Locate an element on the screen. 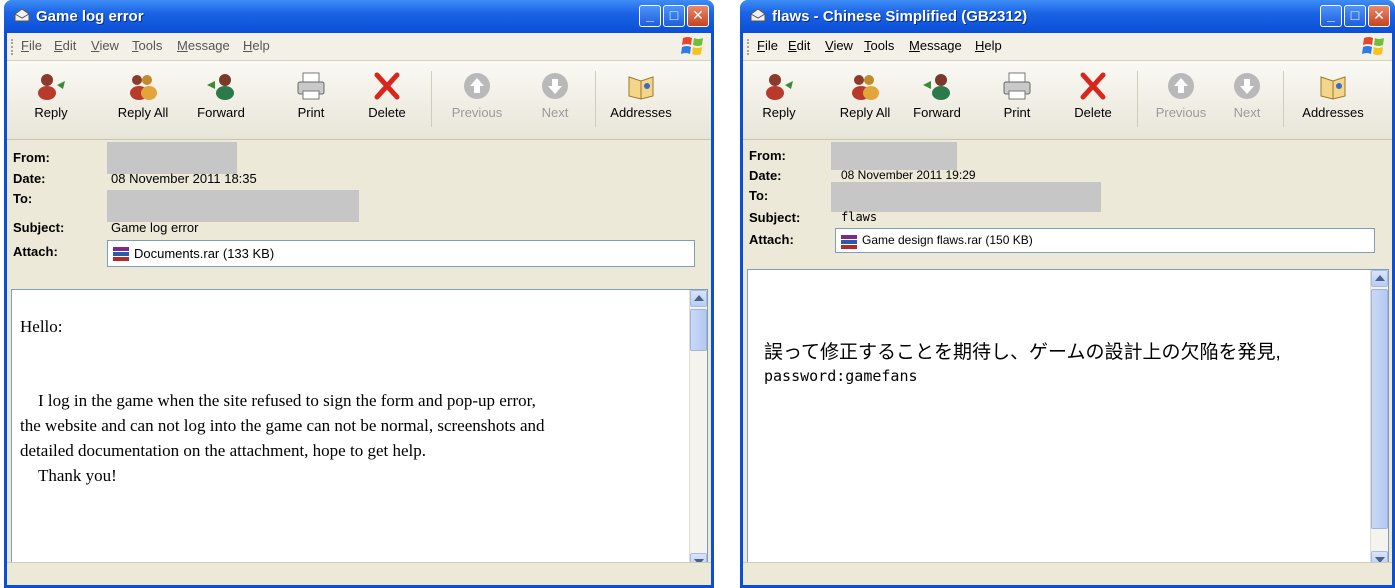 The height and width of the screenshot is (588, 1395). menu-bar: File Edit View Tools Message Help is located at coordinates (1067, 47).